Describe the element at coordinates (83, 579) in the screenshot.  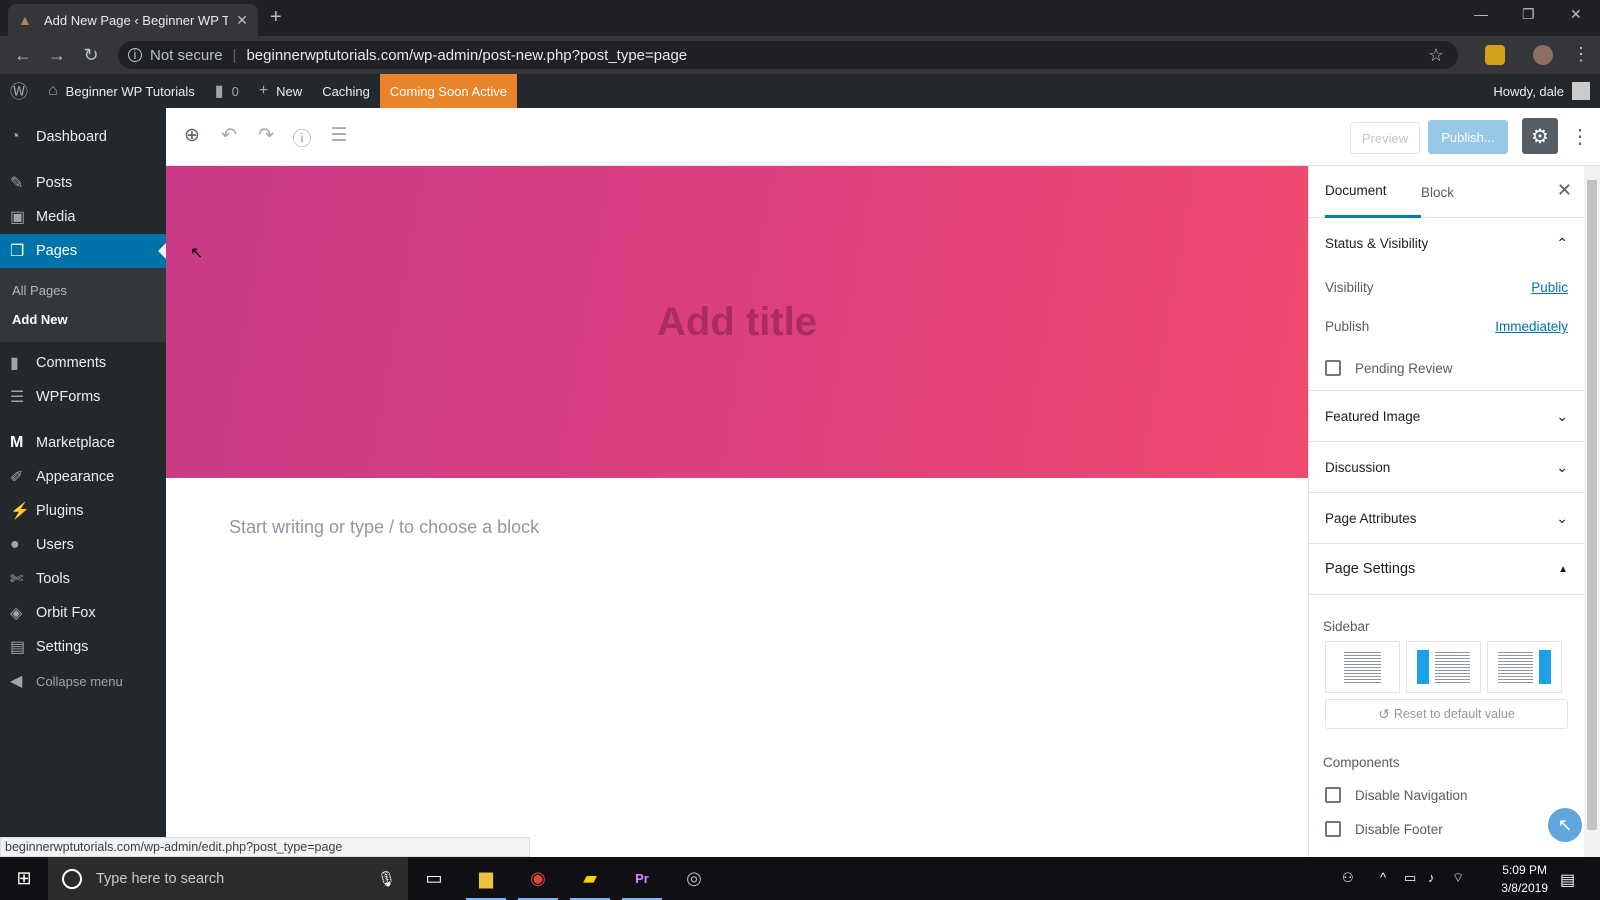
I see `sidebar-item-tools: ✄ Tools` at that location.